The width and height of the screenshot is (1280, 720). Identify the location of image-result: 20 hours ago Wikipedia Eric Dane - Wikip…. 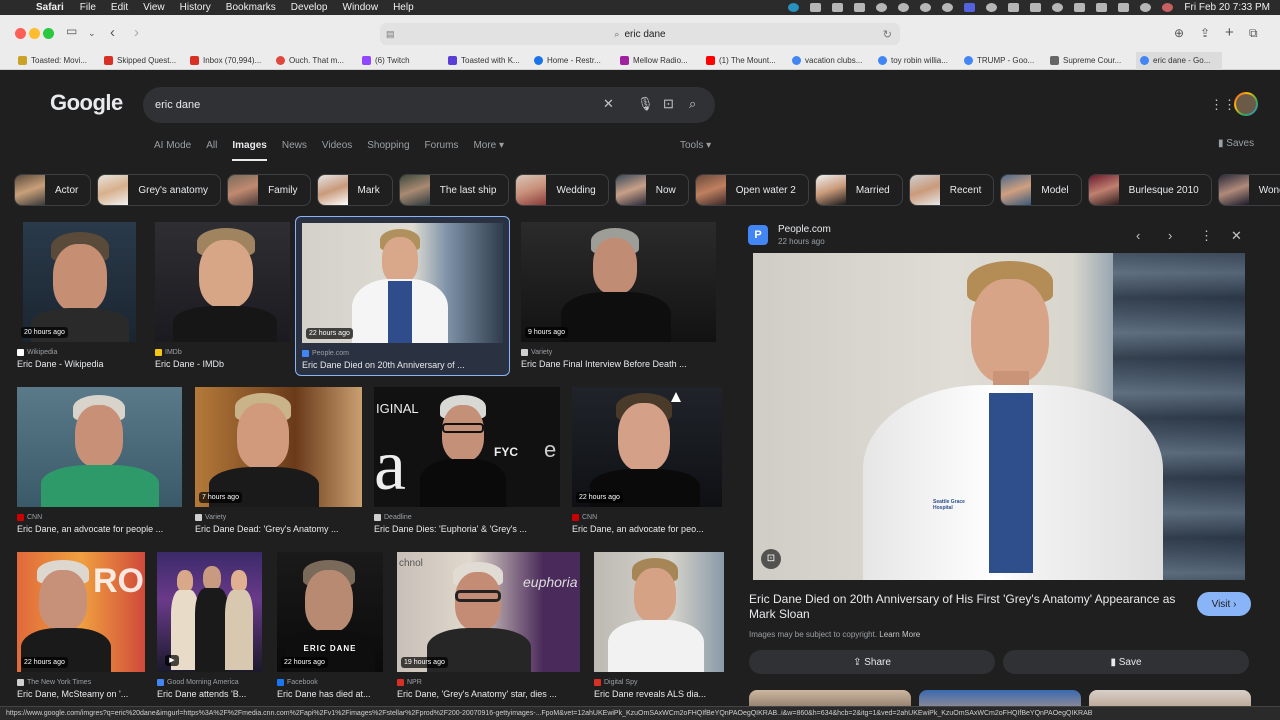
(81, 295).